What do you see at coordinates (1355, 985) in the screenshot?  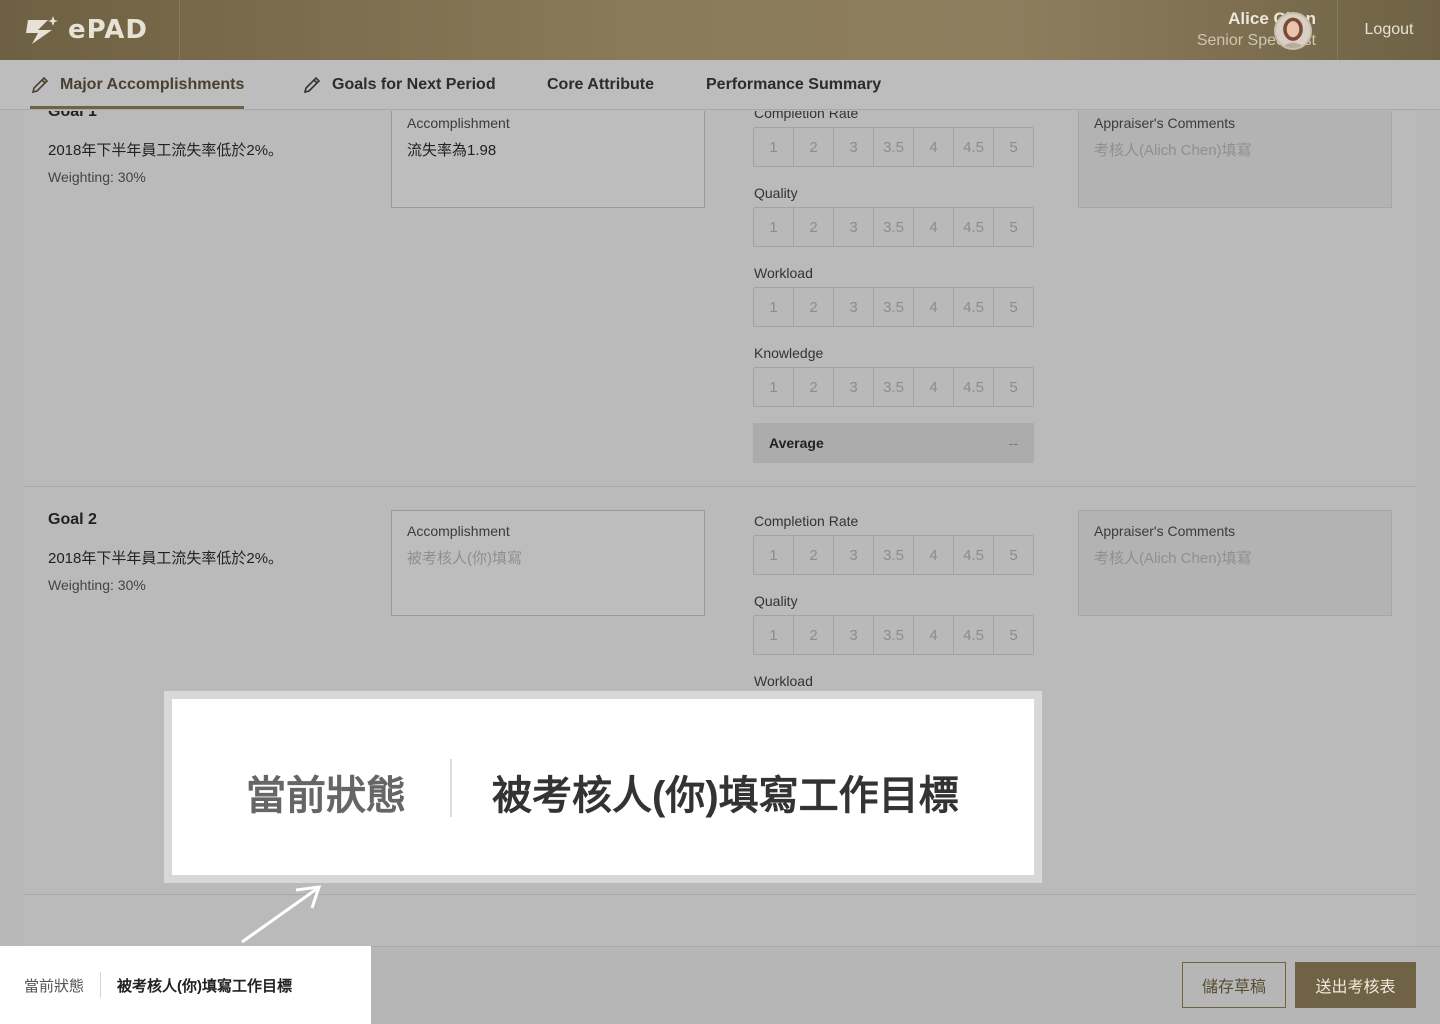 I see `submit-form-button: 送出考核表` at bounding box center [1355, 985].